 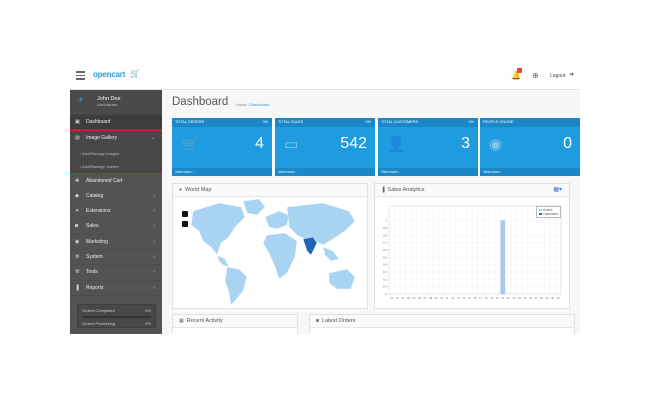 What do you see at coordinates (486, 298) in the screenshot?
I see `x-tick-label: 18` at bounding box center [486, 298].